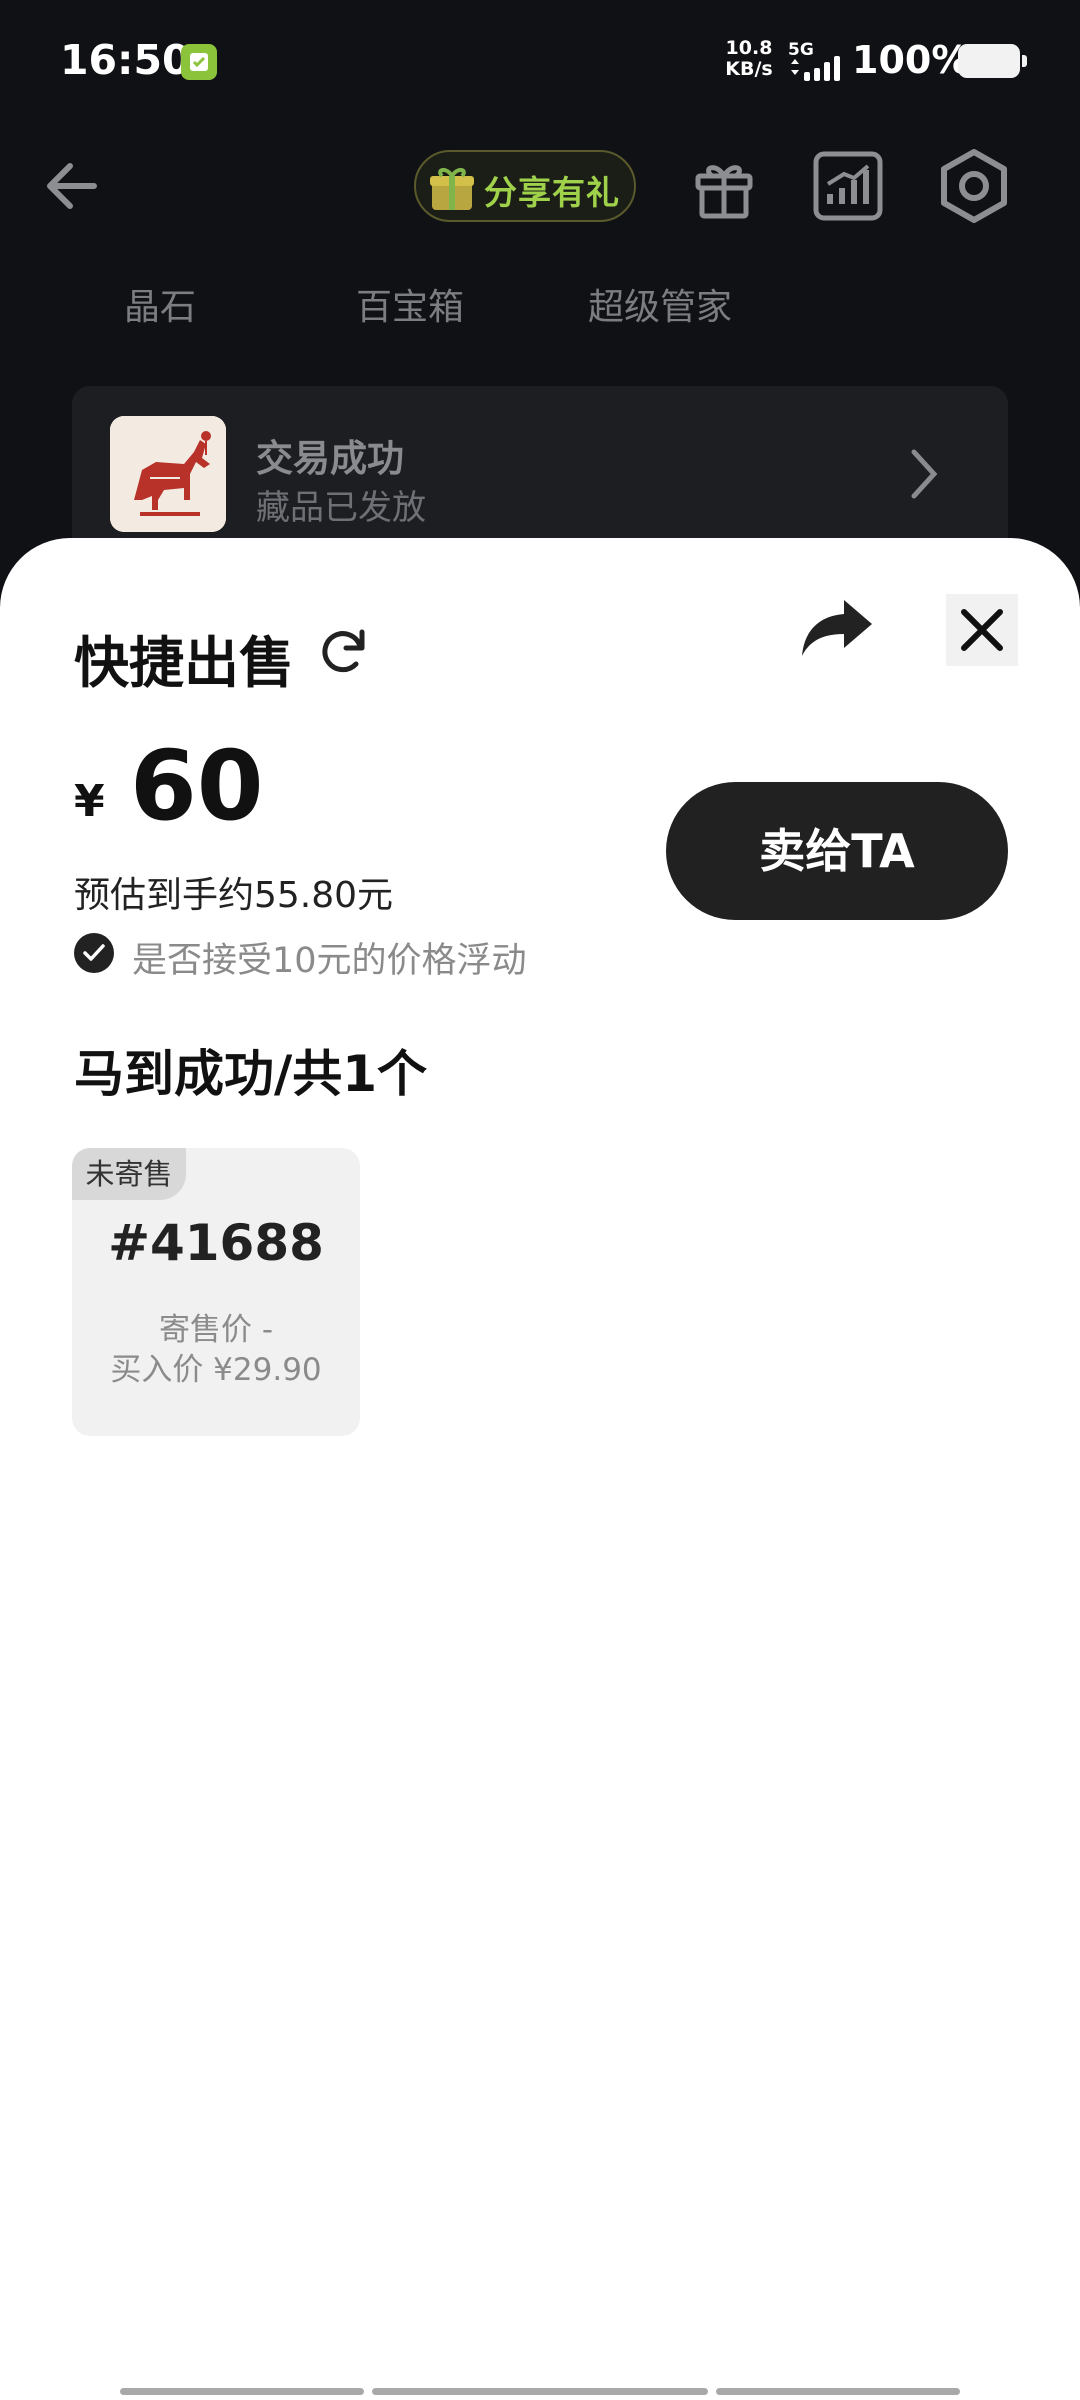  What do you see at coordinates (168, 474) in the screenshot?
I see `horse-collectible-image` at bounding box center [168, 474].